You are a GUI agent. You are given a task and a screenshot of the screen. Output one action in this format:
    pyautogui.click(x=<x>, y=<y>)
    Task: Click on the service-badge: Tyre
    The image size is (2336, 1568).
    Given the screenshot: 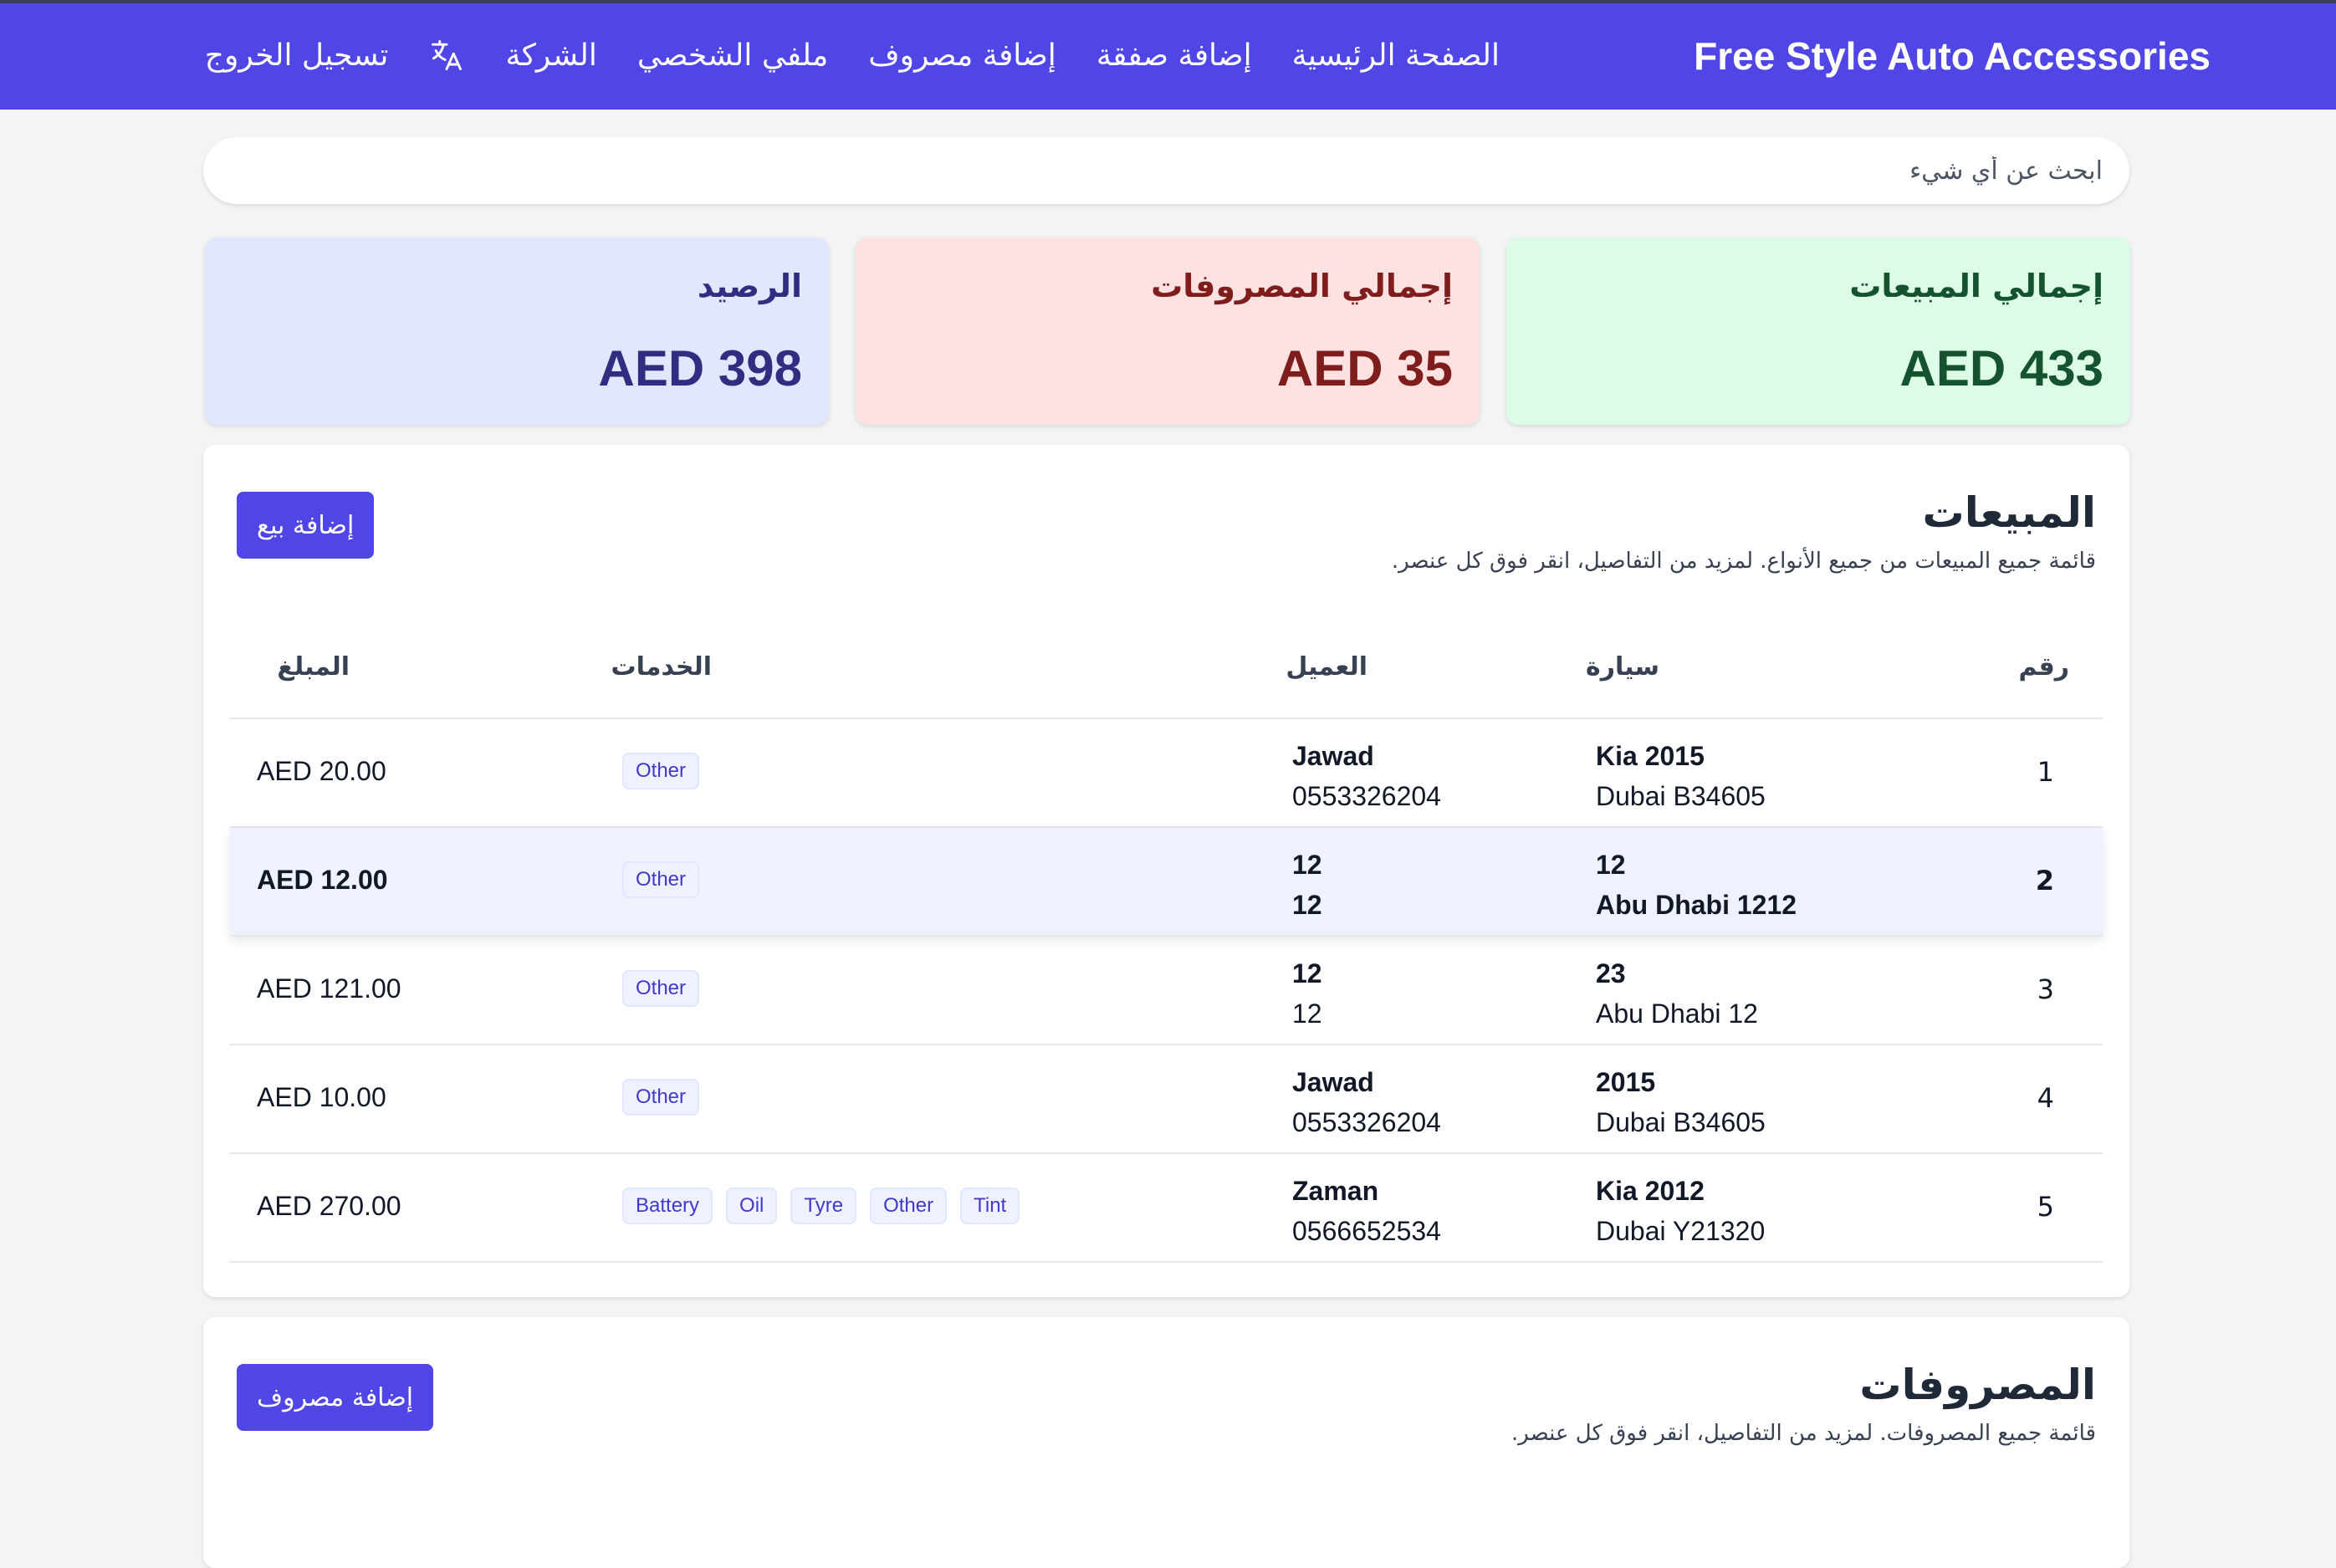 What is the action you would take?
    pyautogui.click(x=823, y=1205)
    